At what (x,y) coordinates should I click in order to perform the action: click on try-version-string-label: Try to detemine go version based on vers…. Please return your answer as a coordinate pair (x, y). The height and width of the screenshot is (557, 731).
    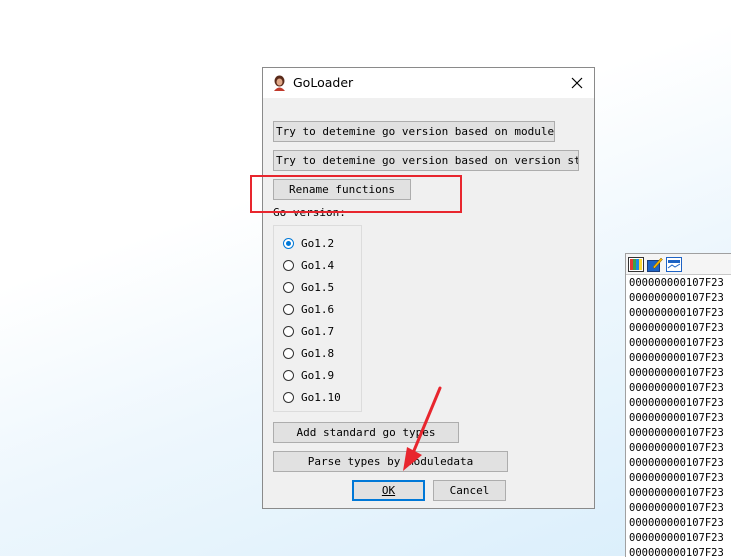
    Looking at the image, I should click on (427, 160).